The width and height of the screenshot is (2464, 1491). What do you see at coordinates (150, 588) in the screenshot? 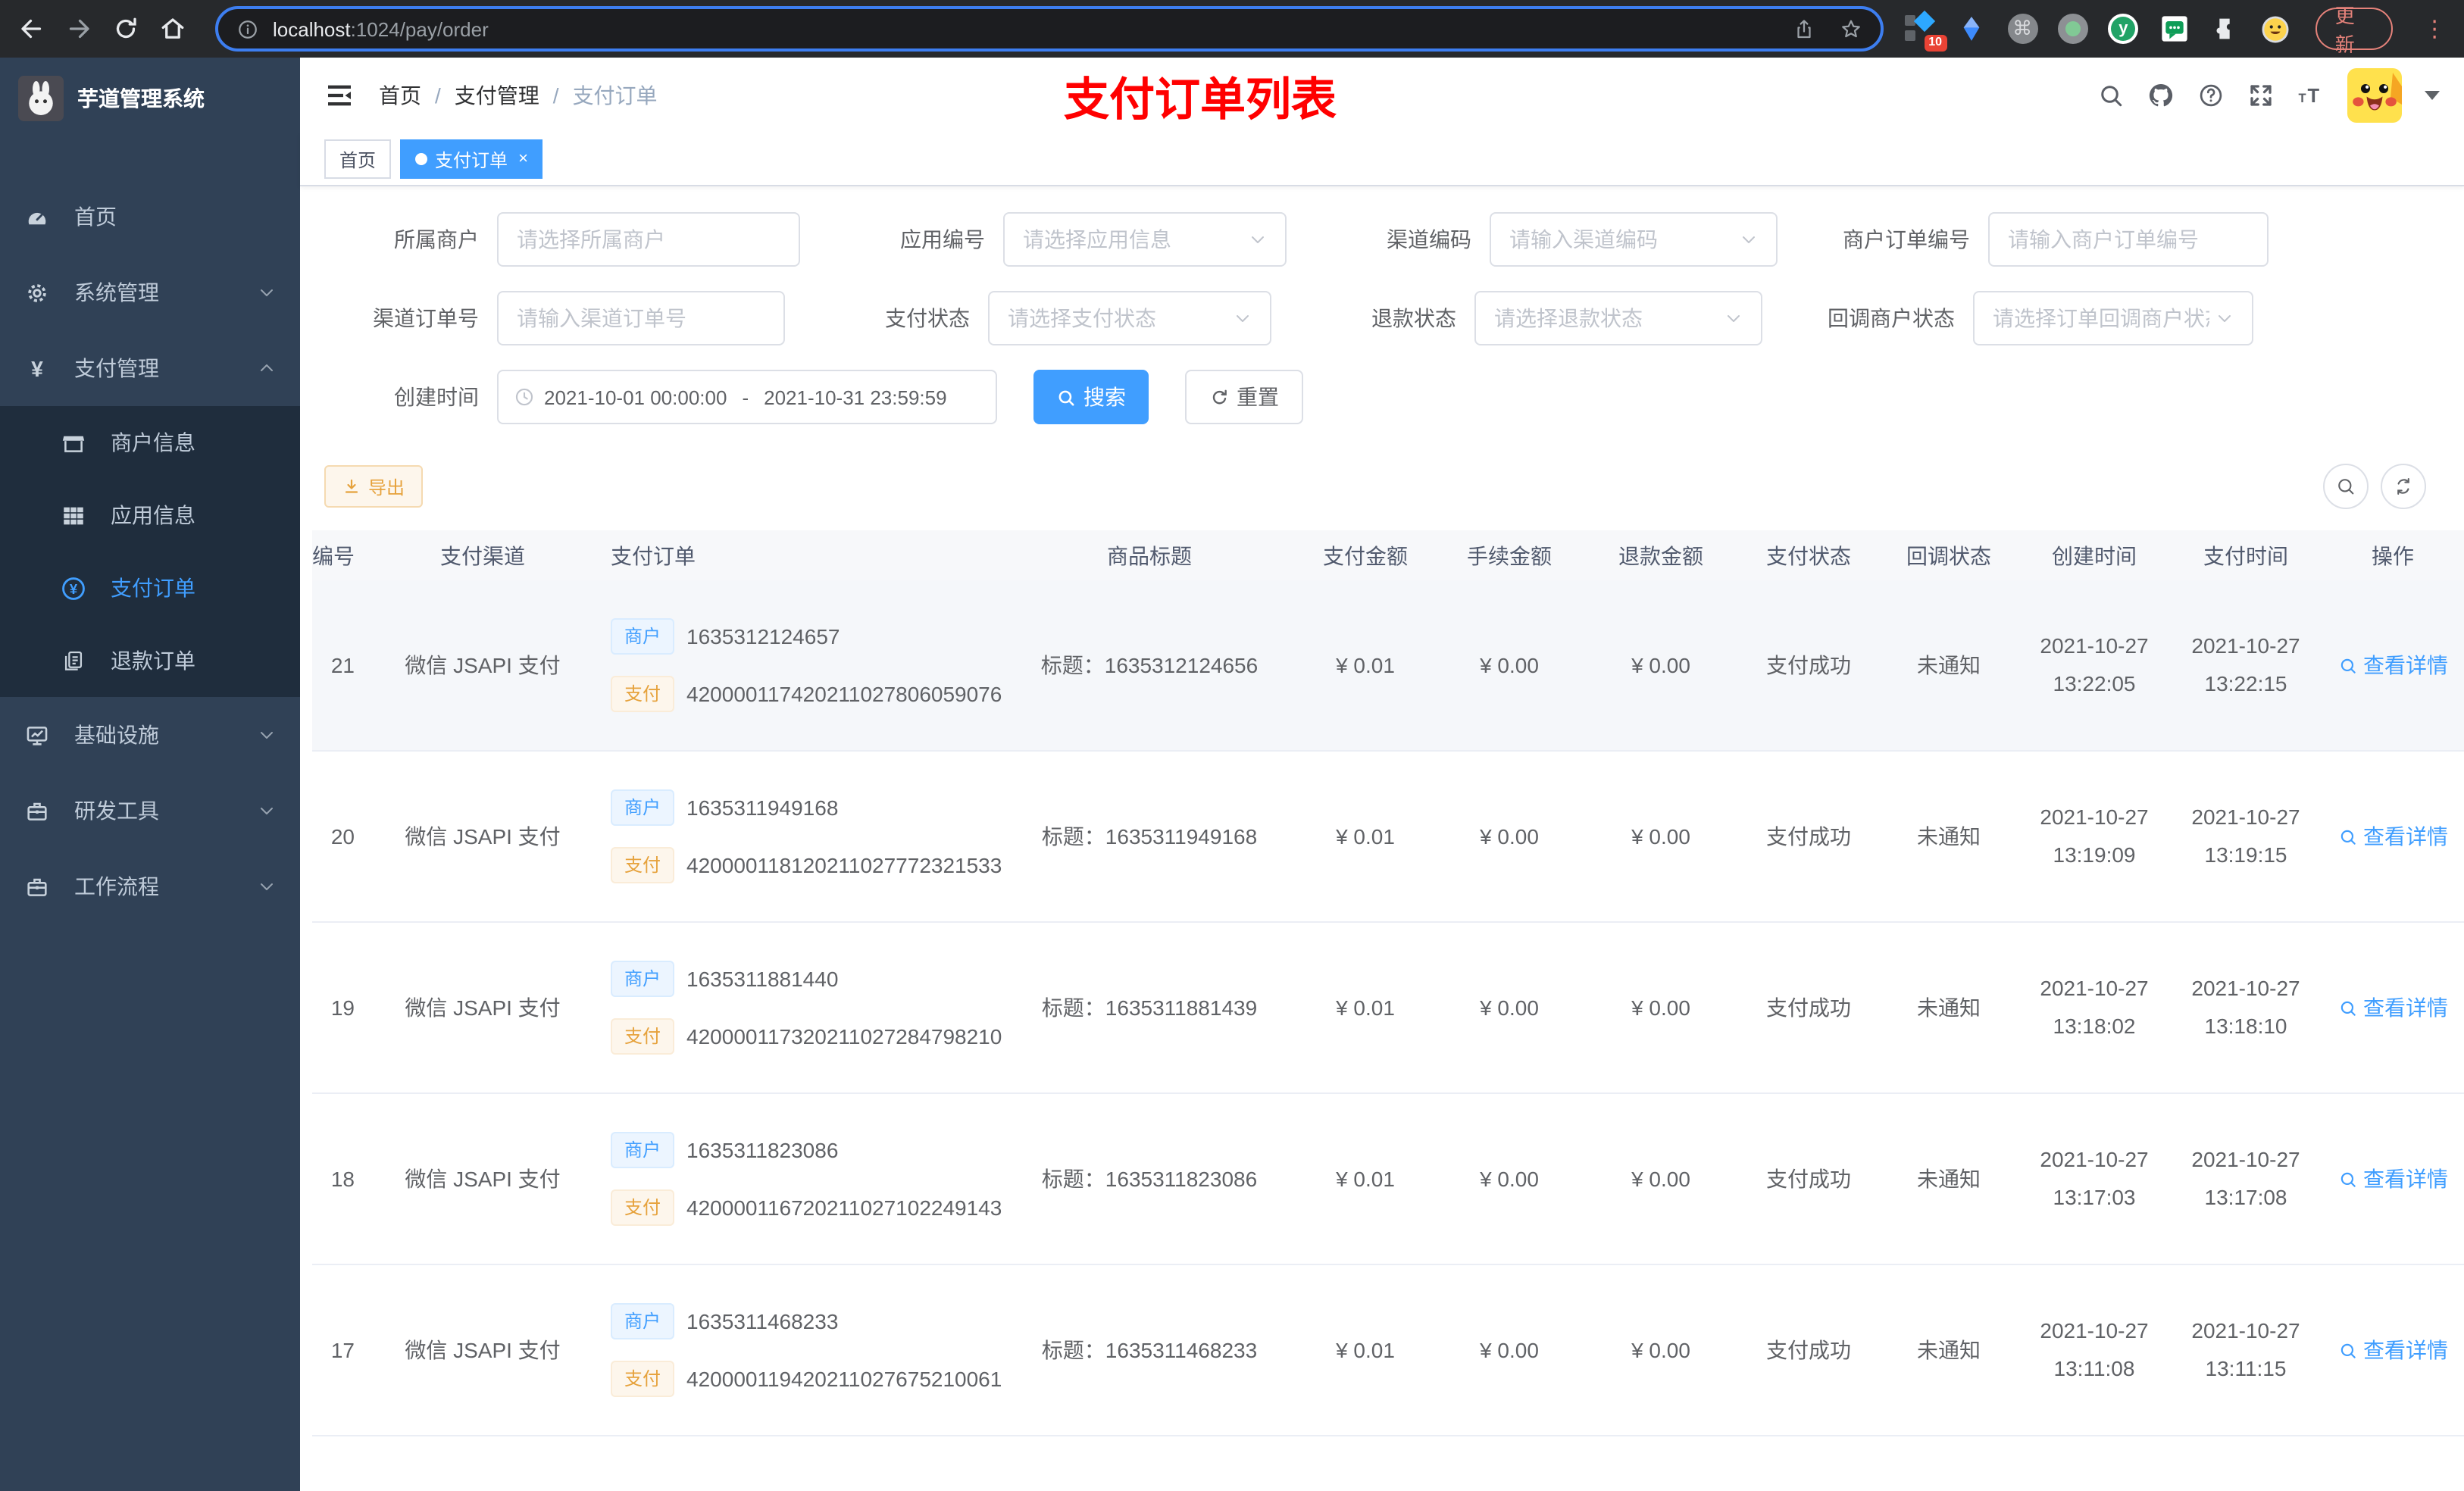
I see `sidebar-item-pay-order: ¥ 支付订单` at bounding box center [150, 588].